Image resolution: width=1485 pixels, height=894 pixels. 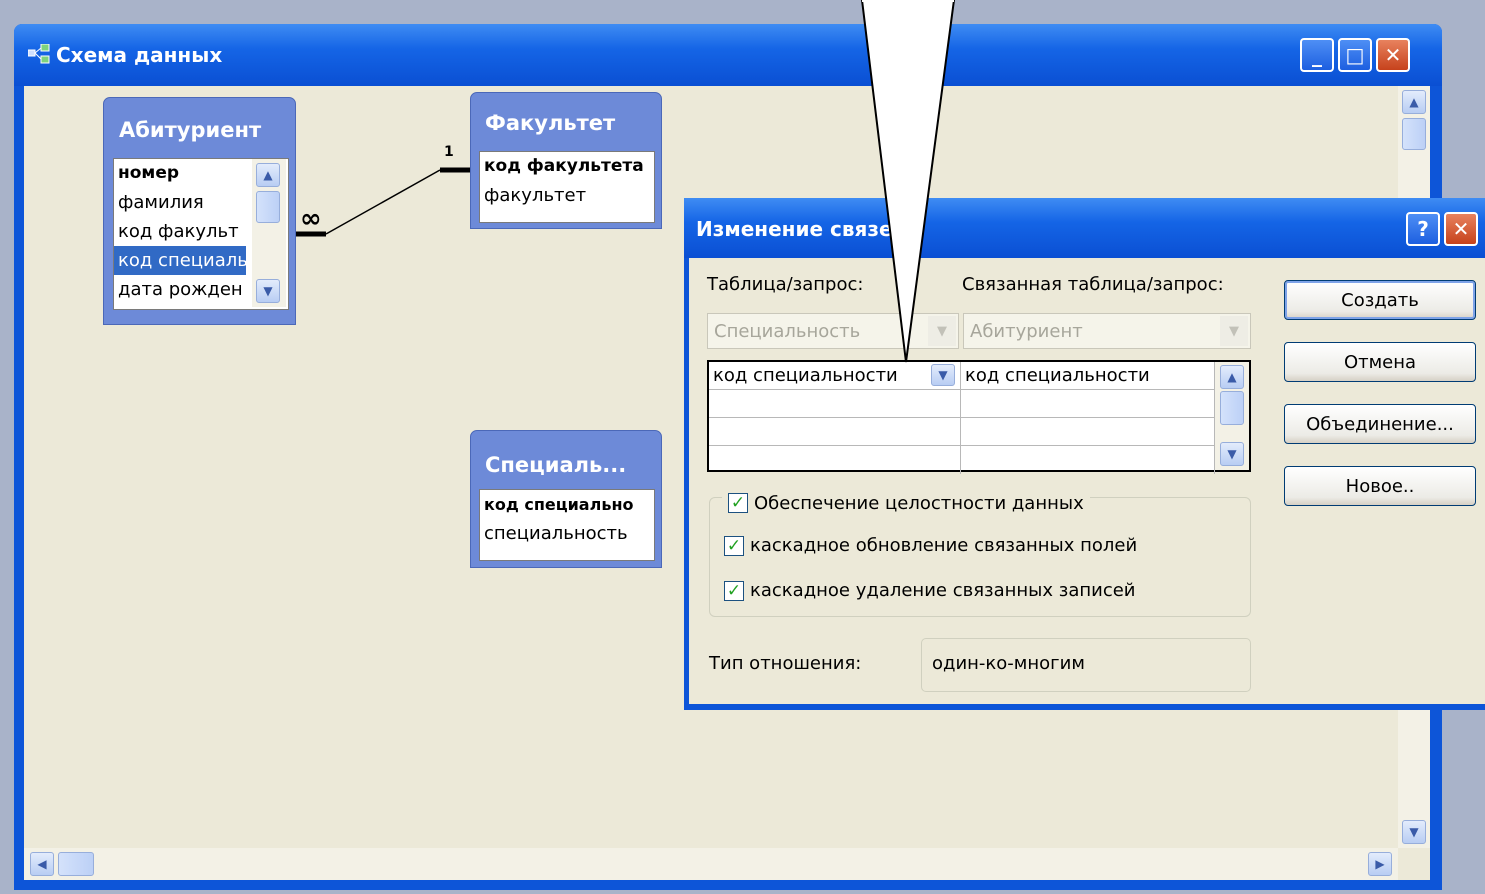 What do you see at coordinates (919, 503) in the screenshot?
I see `integrity-label: Обеспечение целостности данных` at bounding box center [919, 503].